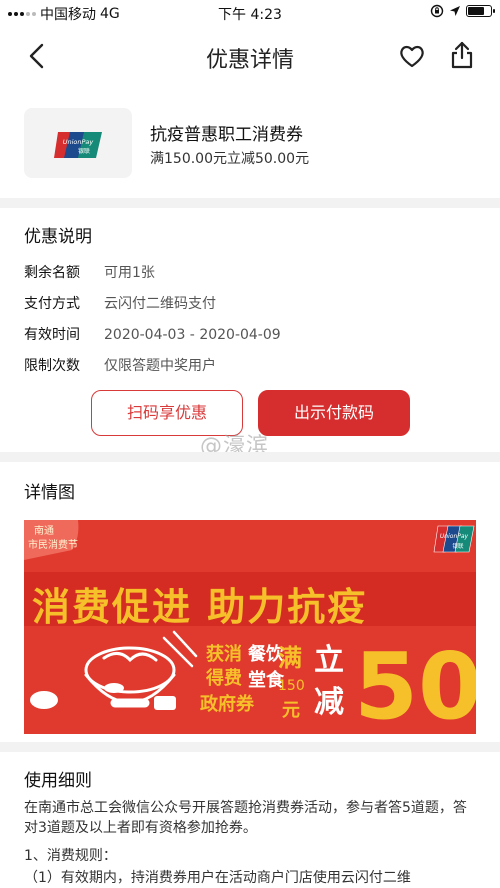 This screenshot has width=500, height=888. Describe the element at coordinates (291, 710) in the screenshot. I see `banner-yuan: 元` at that location.